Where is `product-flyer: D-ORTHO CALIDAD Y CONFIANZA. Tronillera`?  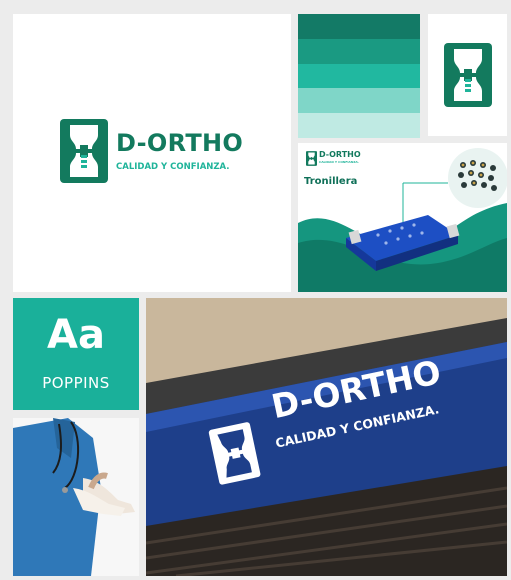 product-flyer: D-ORTHO CALIDAD Y CONFIANZA. Tronillera is located at coordinates (402, 217).